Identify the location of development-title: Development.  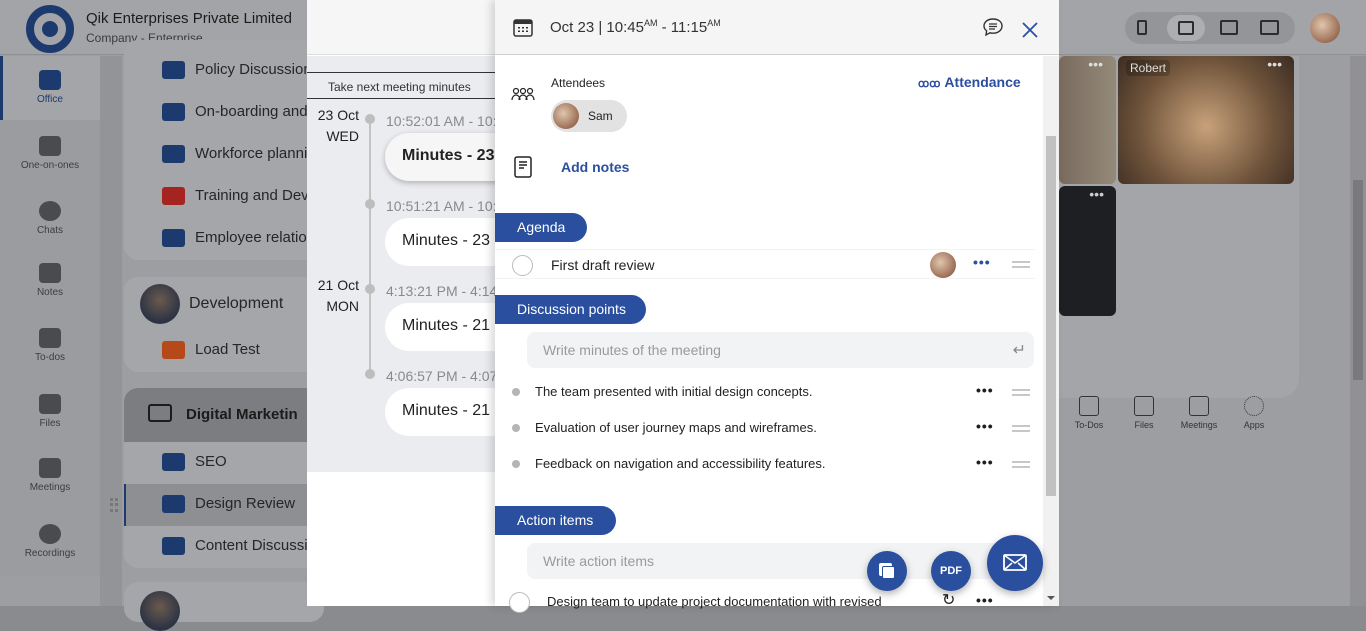
(236, 304).